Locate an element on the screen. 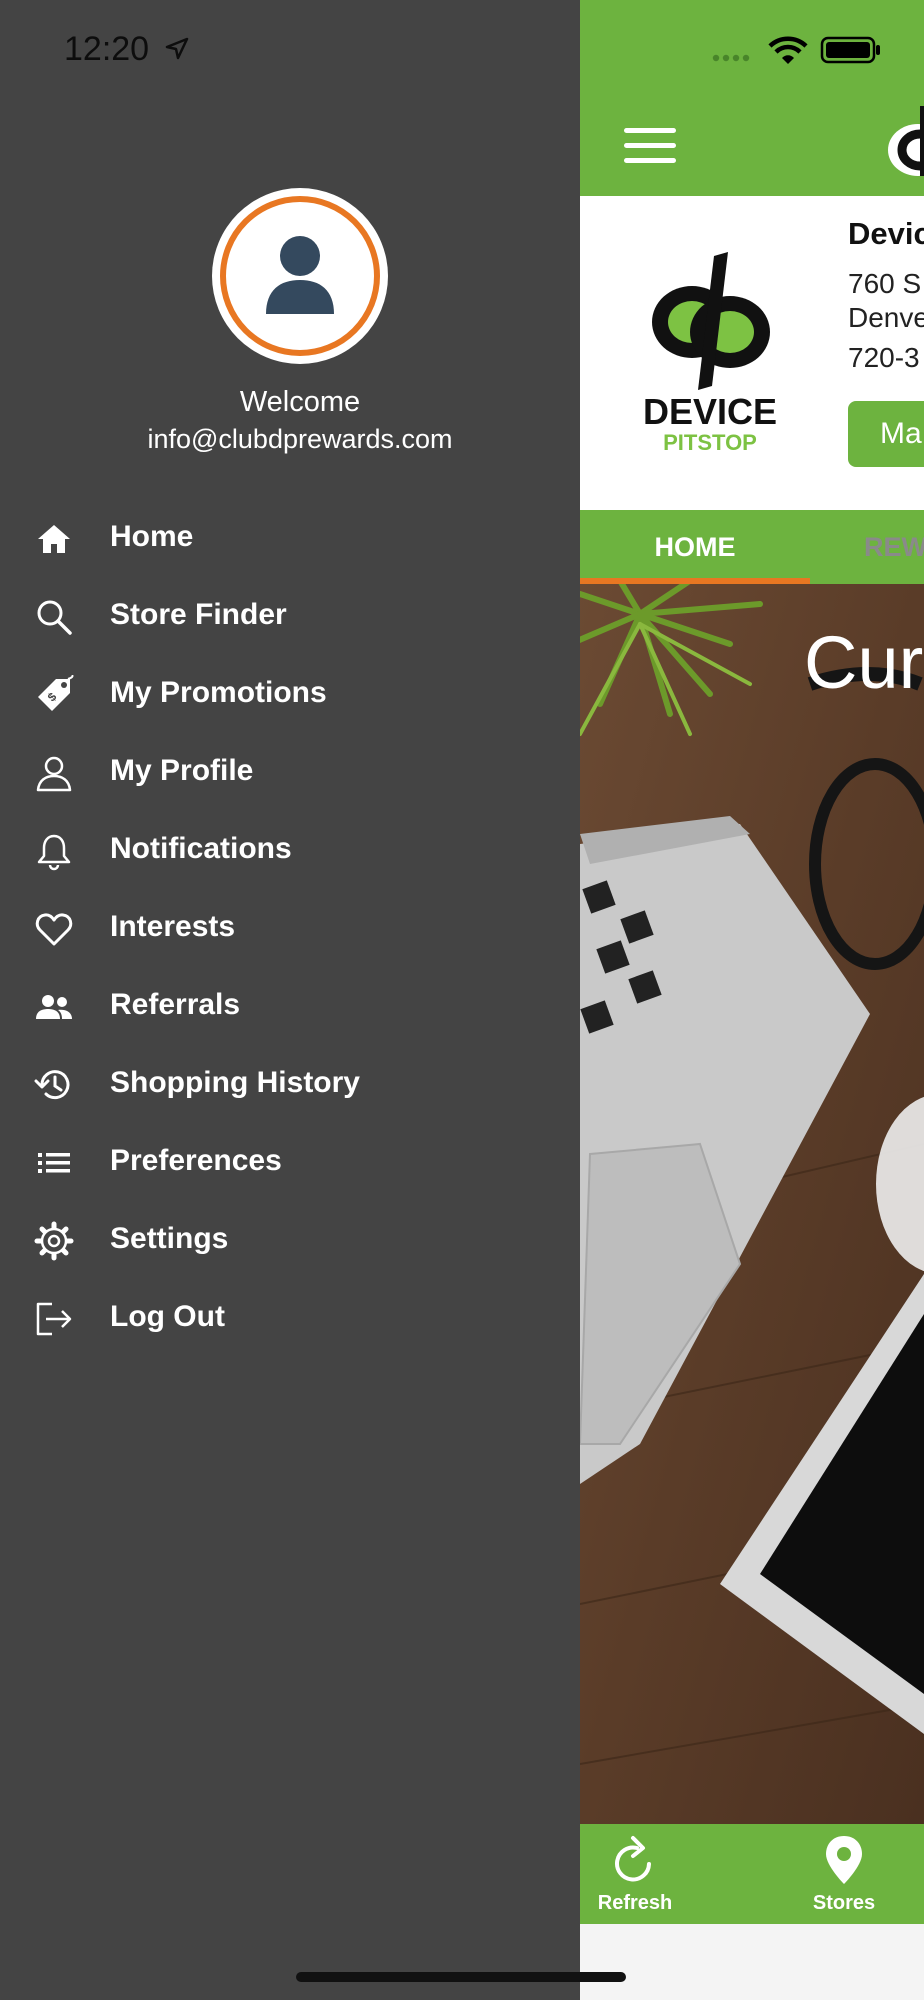  tab-rewards: REW is located at coordinates (894, 547).